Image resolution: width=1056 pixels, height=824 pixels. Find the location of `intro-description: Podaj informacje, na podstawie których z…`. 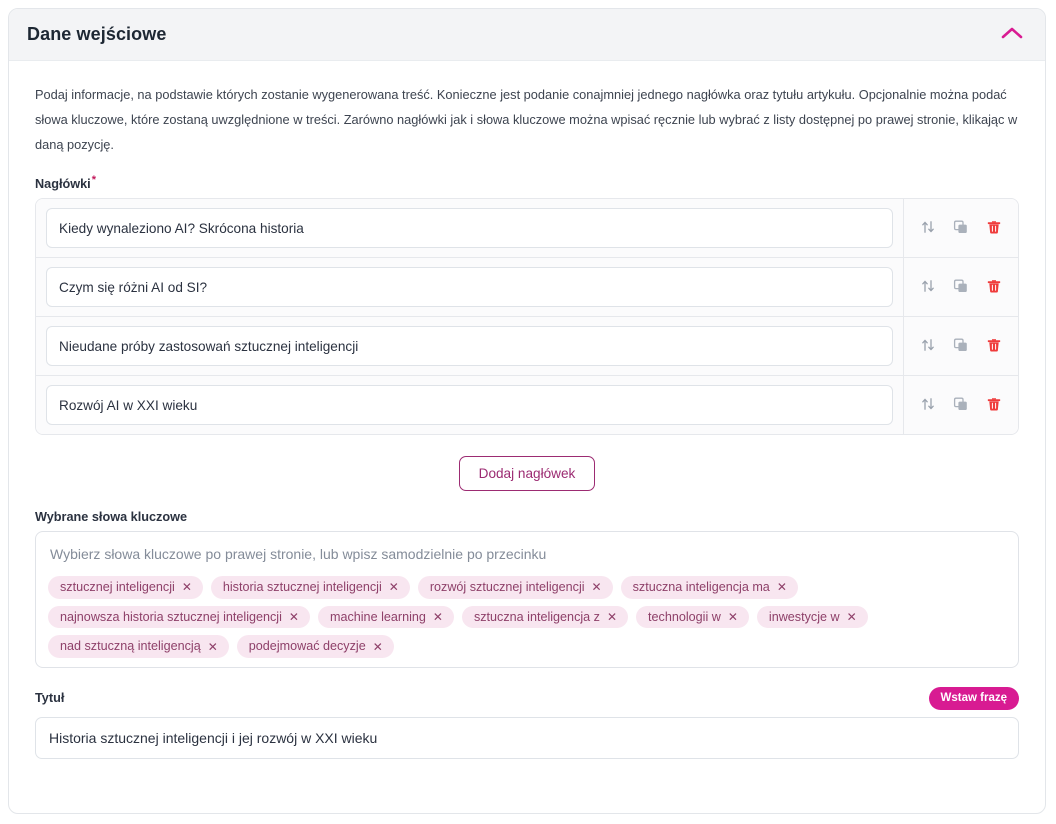

intro-description: Podaj informacje, na podstawie których z… is located at coordinates (526, 119).